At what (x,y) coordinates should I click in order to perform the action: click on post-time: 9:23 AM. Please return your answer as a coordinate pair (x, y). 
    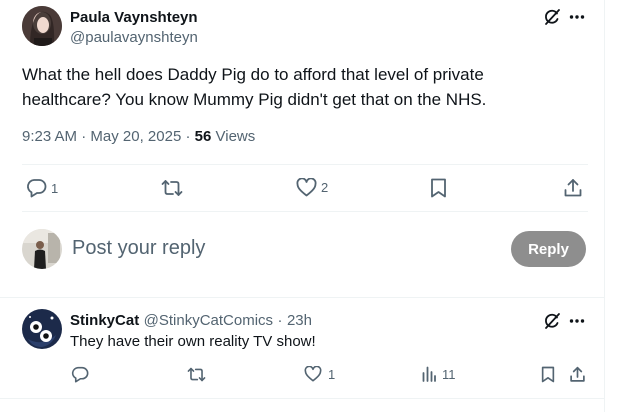
    Looking at the image, I should click on (49, 136).